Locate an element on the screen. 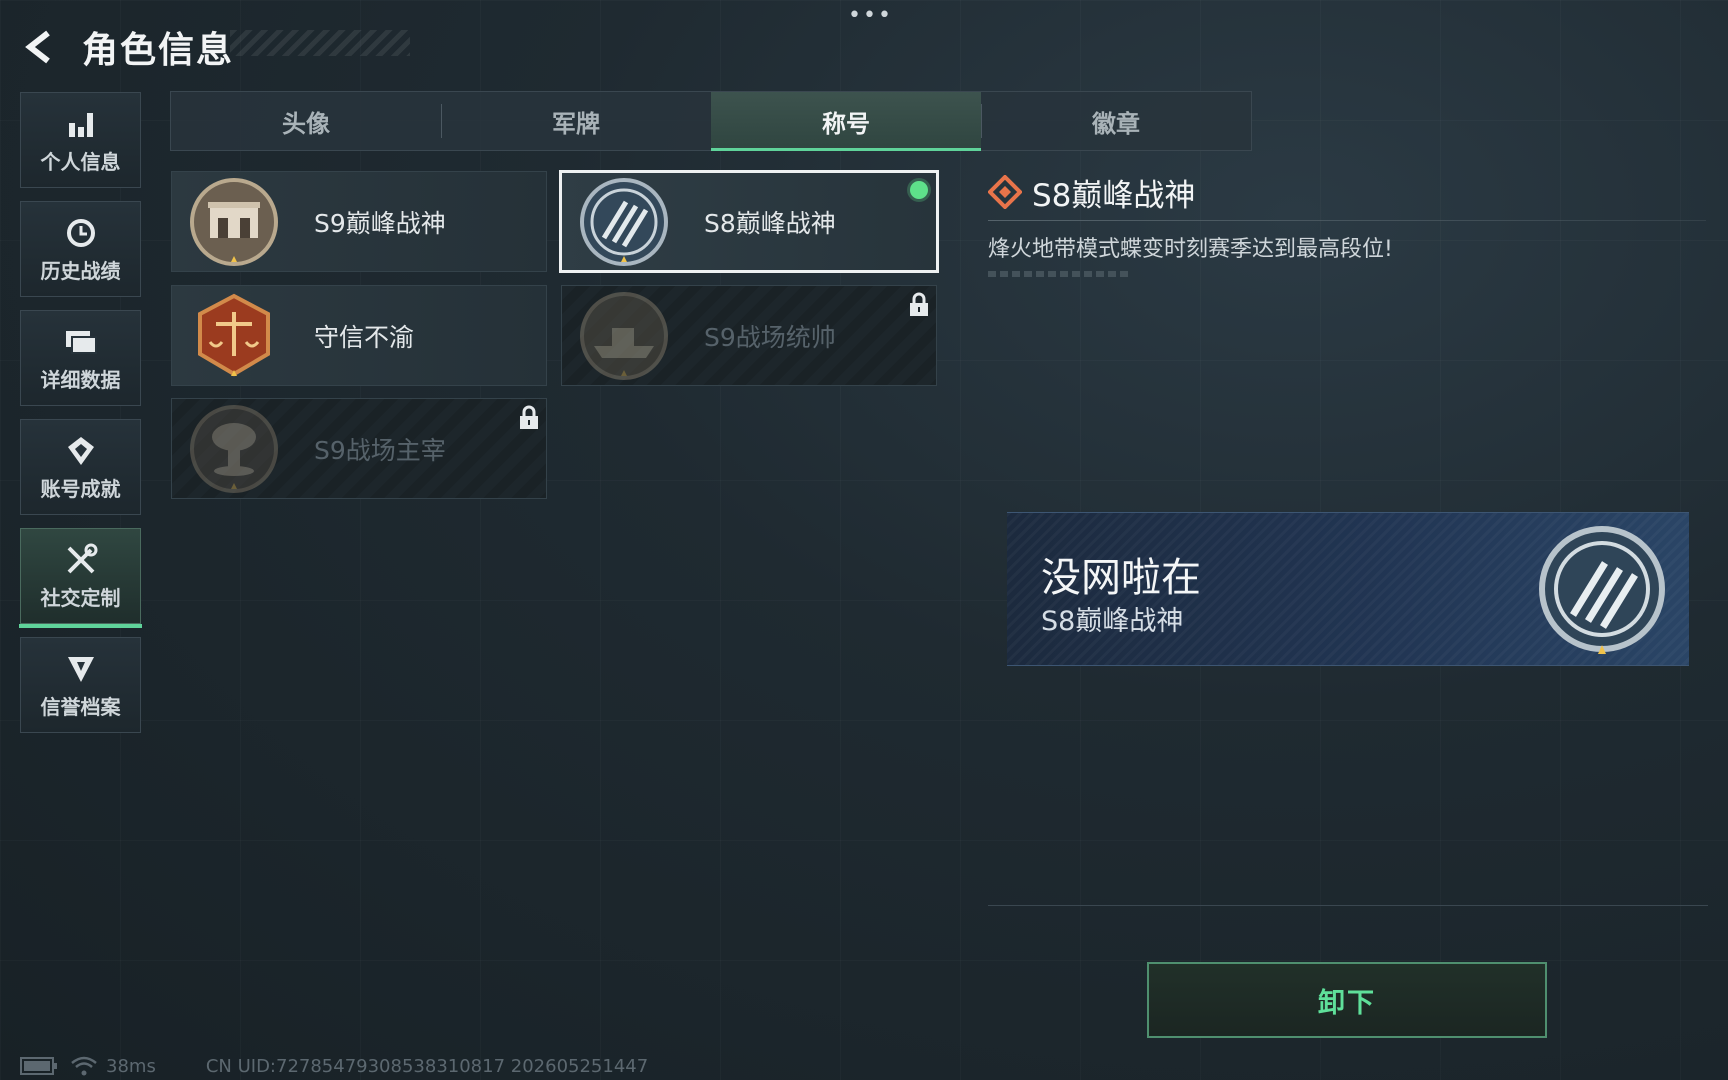 Image resolution: width=1728 pixels, height=1080 pixels. page-header: 角色信息 is located at coordinates (127, 47).